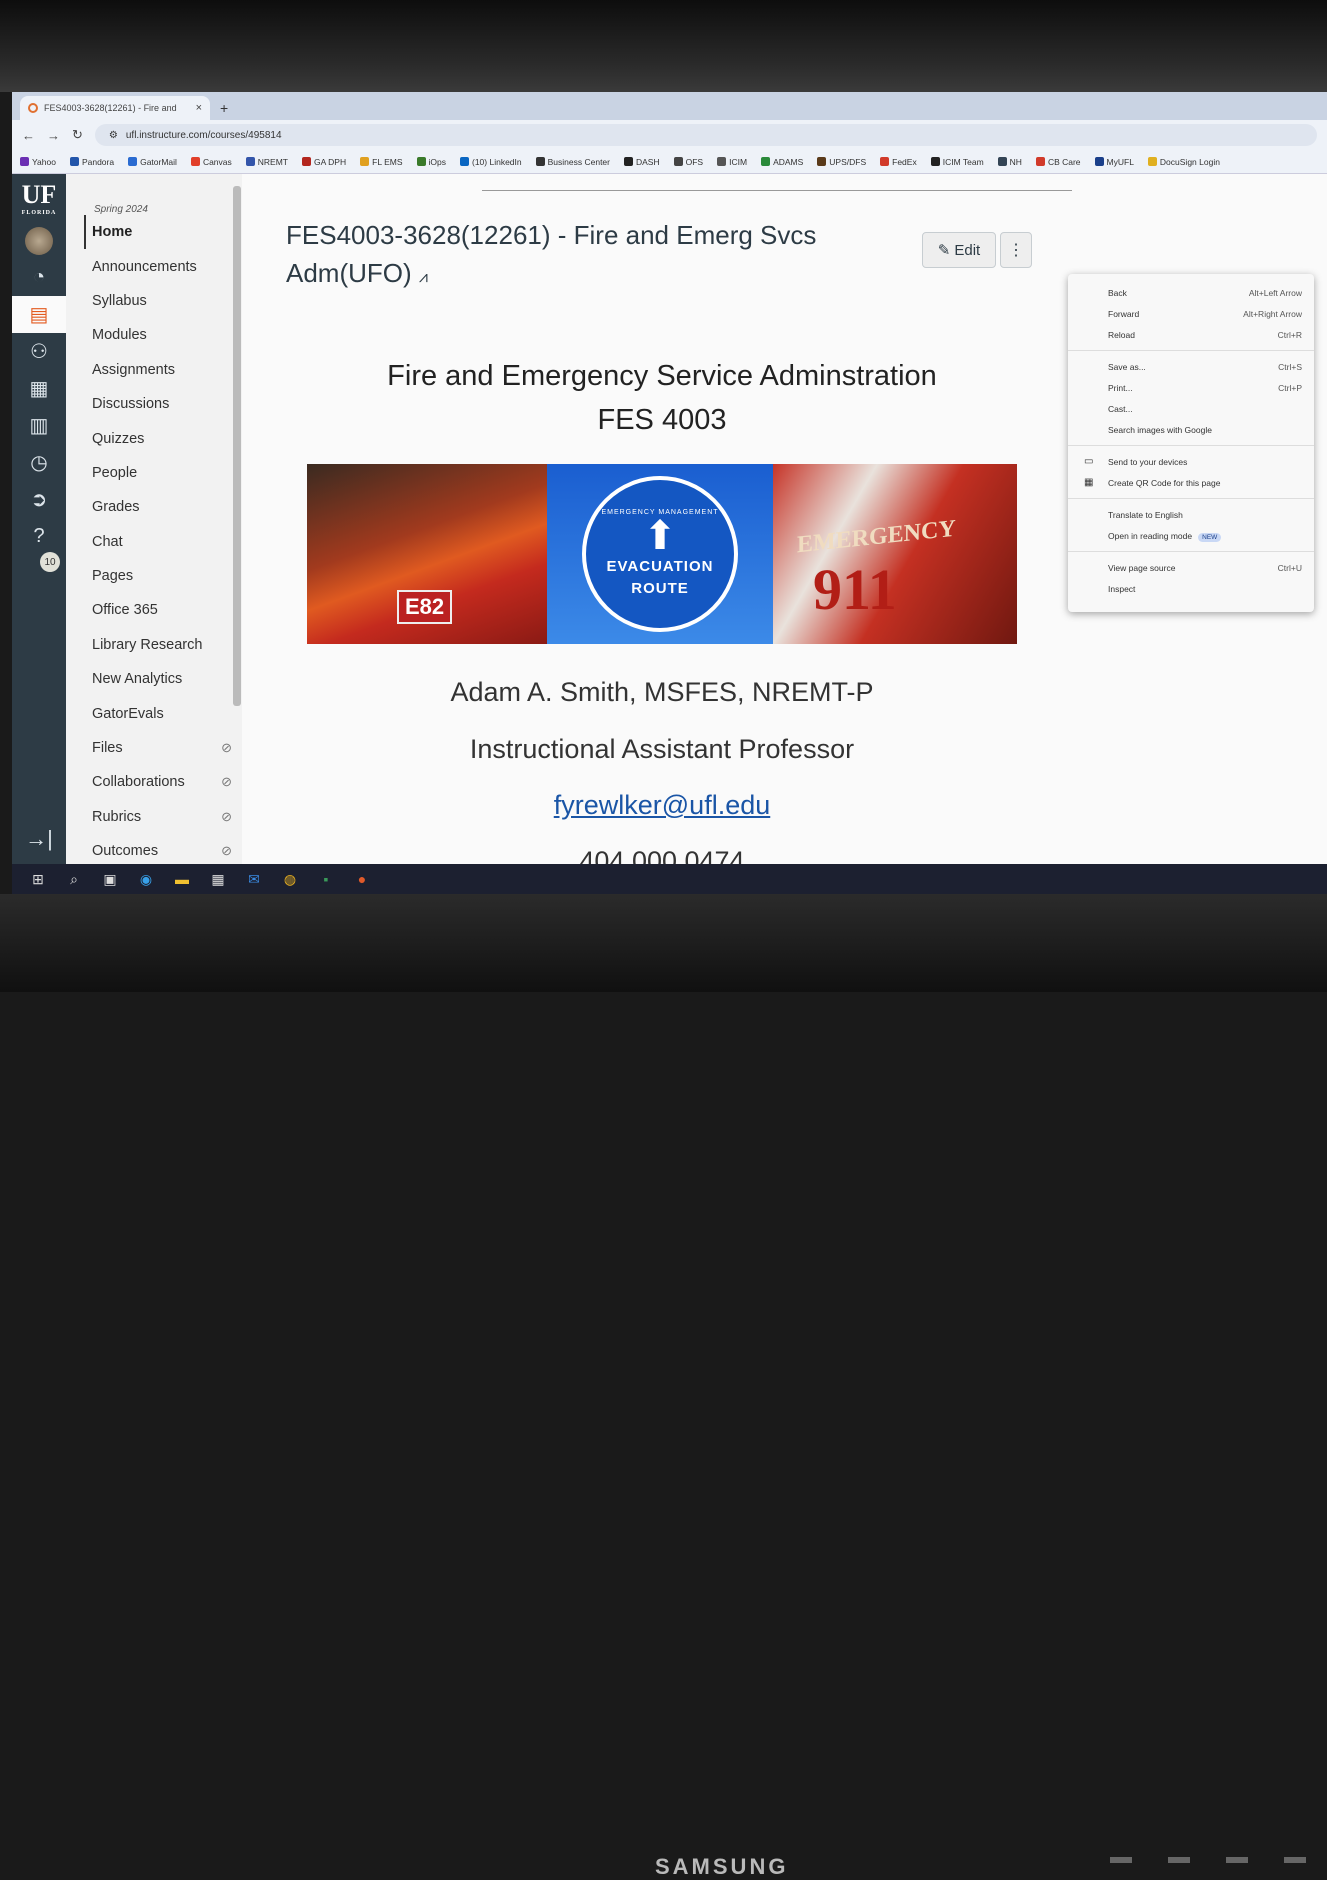 This screenshot has width=1327, height=1880. I want to click on bookmark-item: DASH, so click(642, 162).